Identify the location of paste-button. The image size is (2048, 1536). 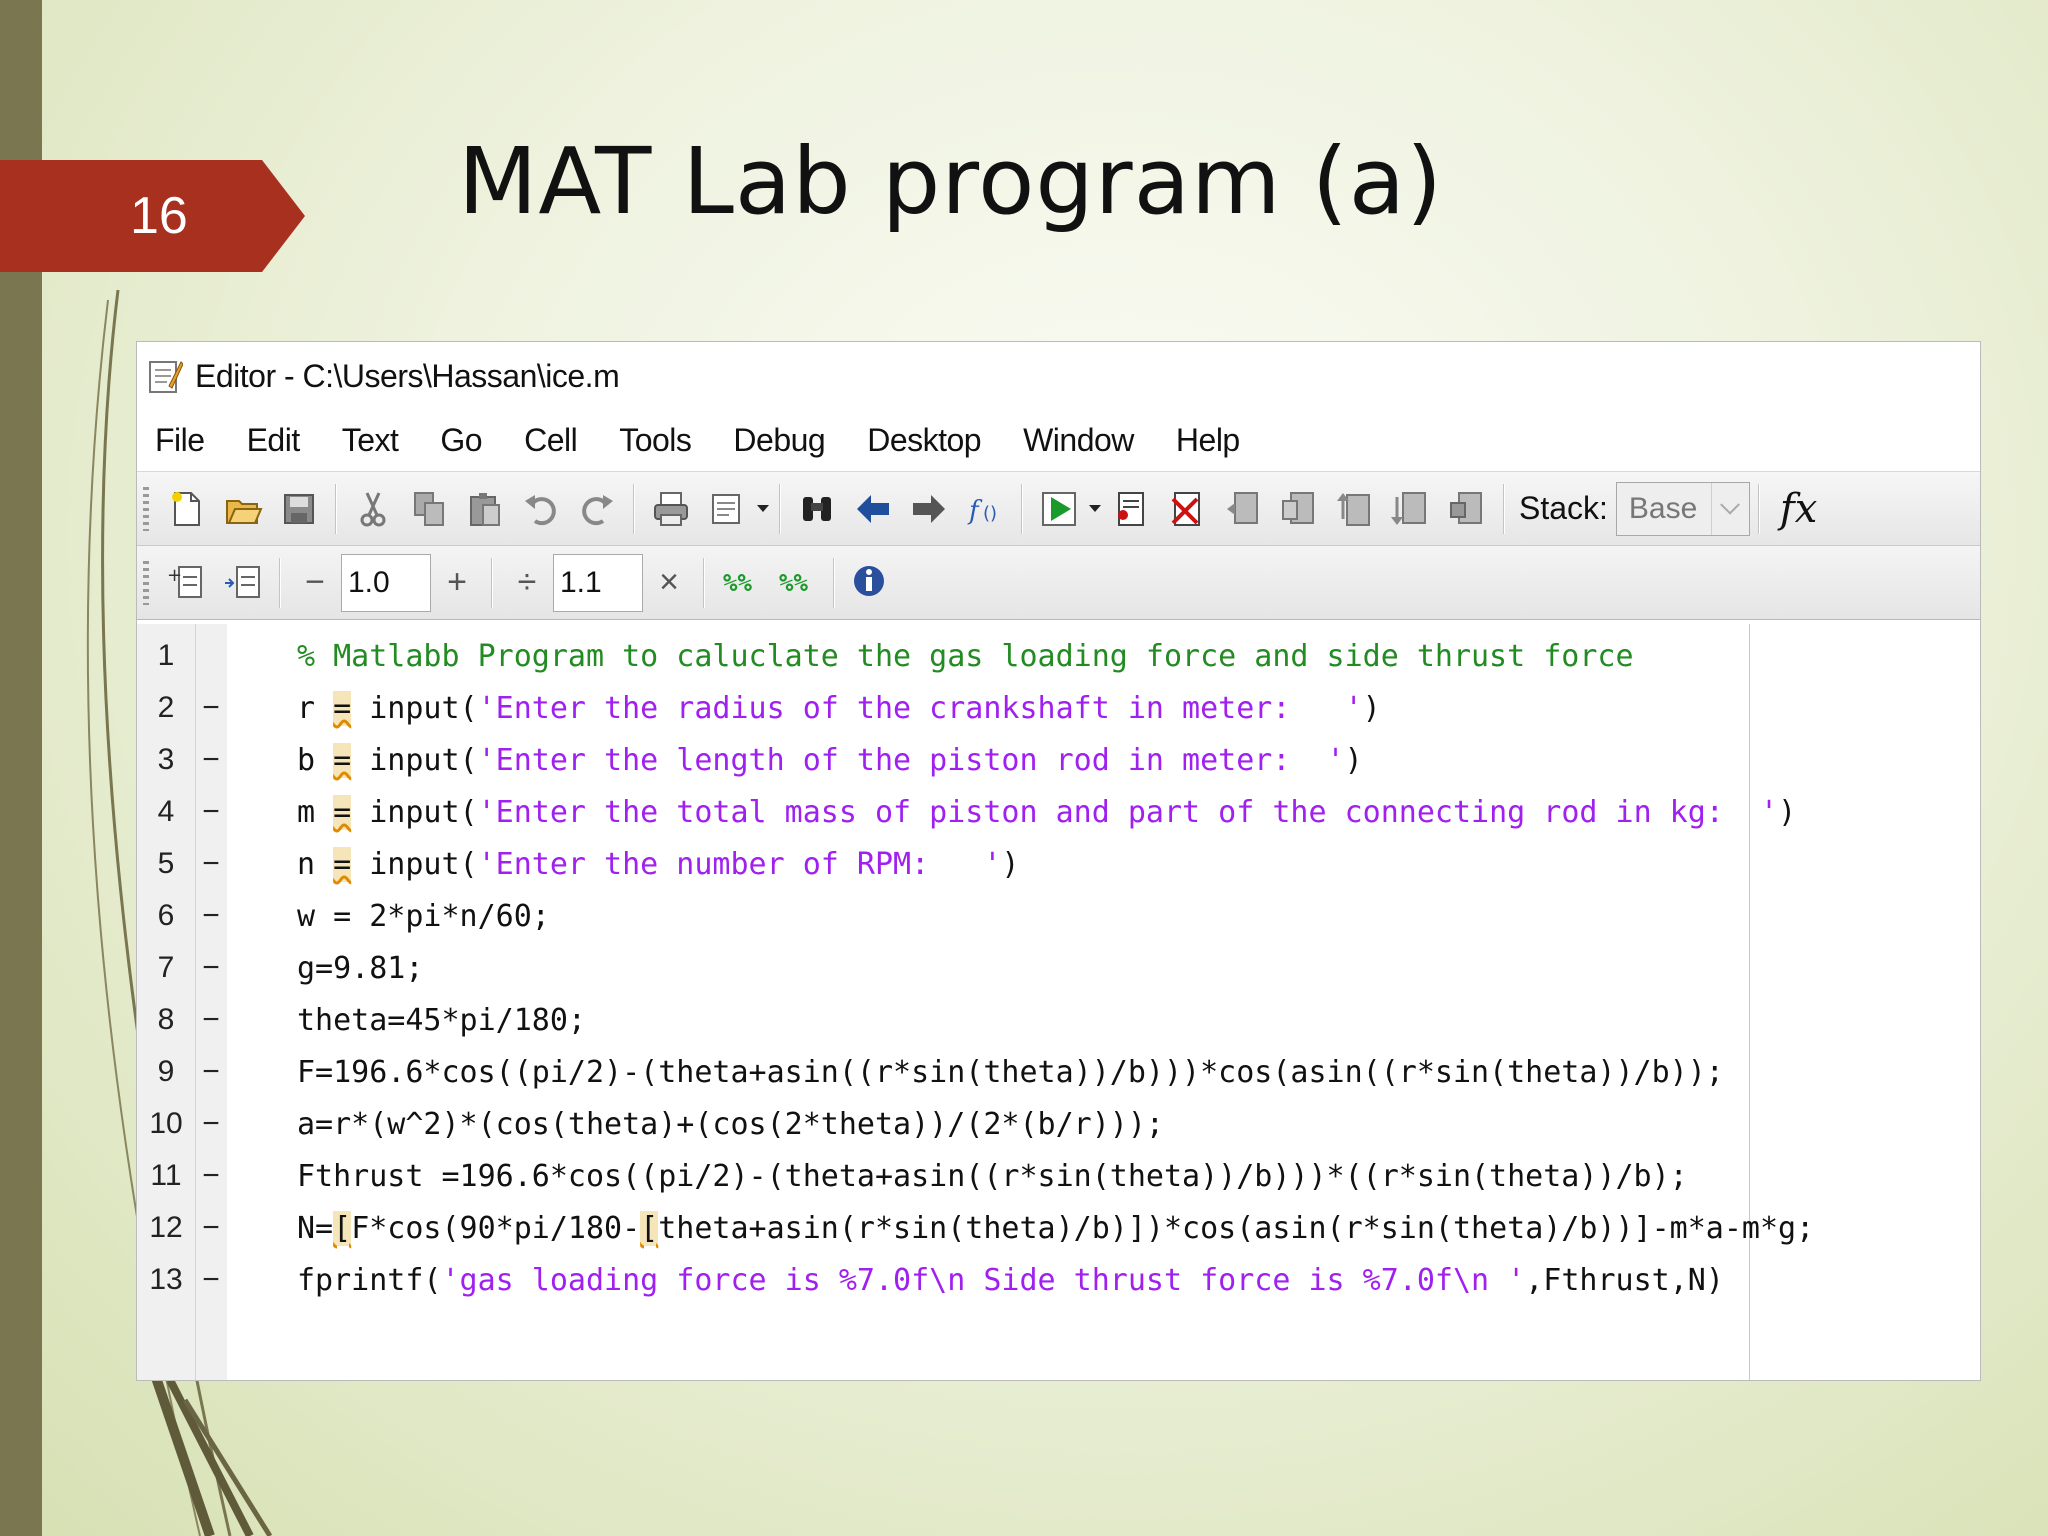
(485, 509).